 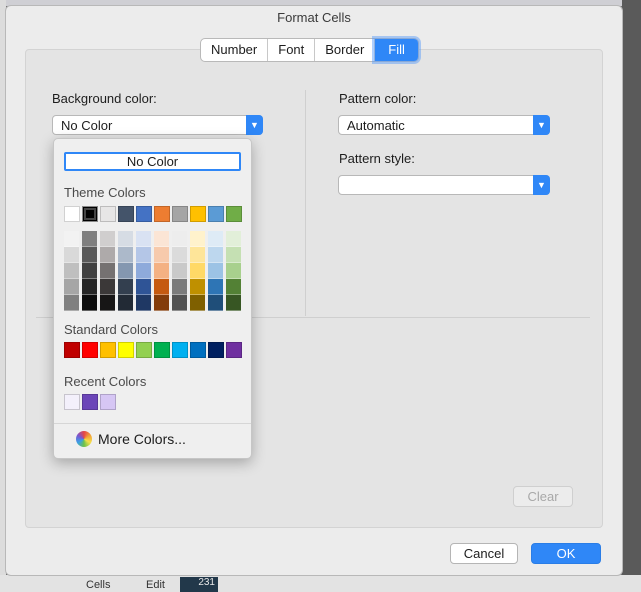 I want to click on standard-colors-label: Standard Colors, so click(x=111, y=329).